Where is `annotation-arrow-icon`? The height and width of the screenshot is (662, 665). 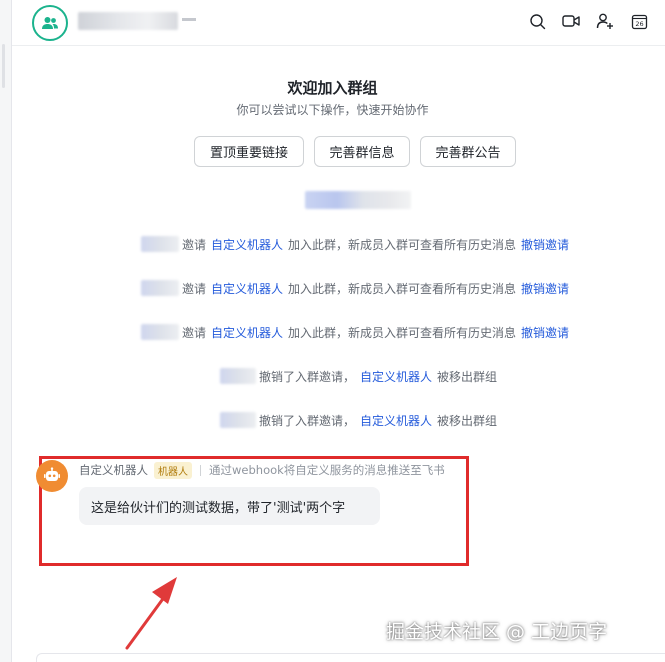
annotation-arrow-icon is located at coordinates (151, 613).